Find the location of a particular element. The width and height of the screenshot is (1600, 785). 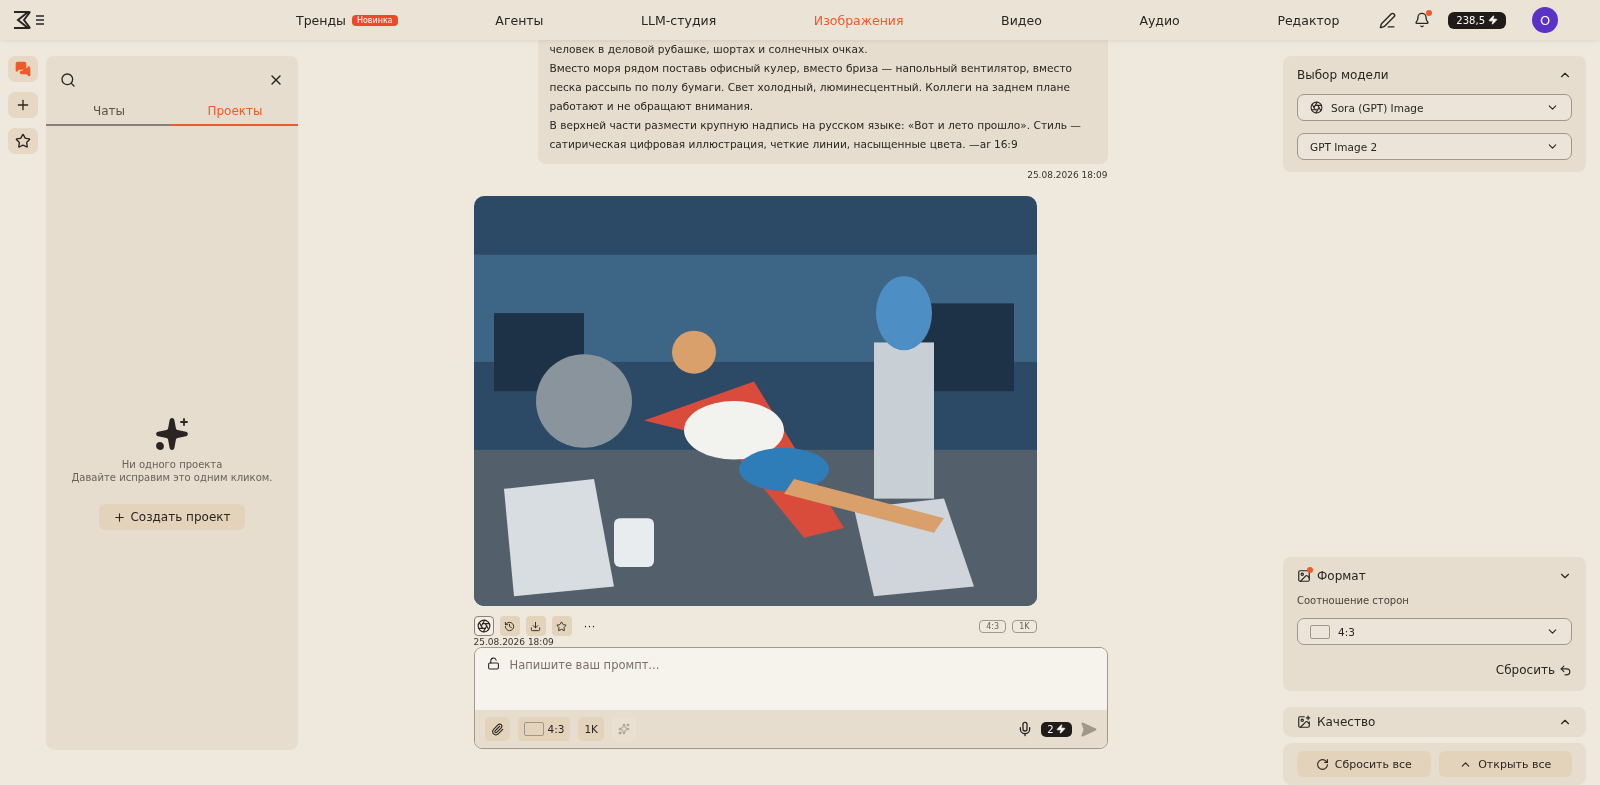

nav-link: Видео is located at coordinates (1021, 20).